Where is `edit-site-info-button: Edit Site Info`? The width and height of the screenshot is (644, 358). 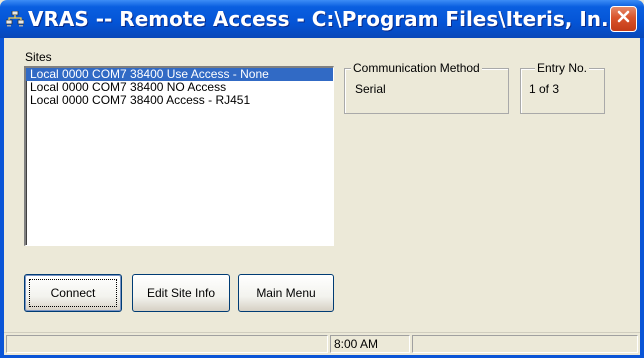 edit-site-info-button: Edit Site Info is located at coordinates (181, 293).